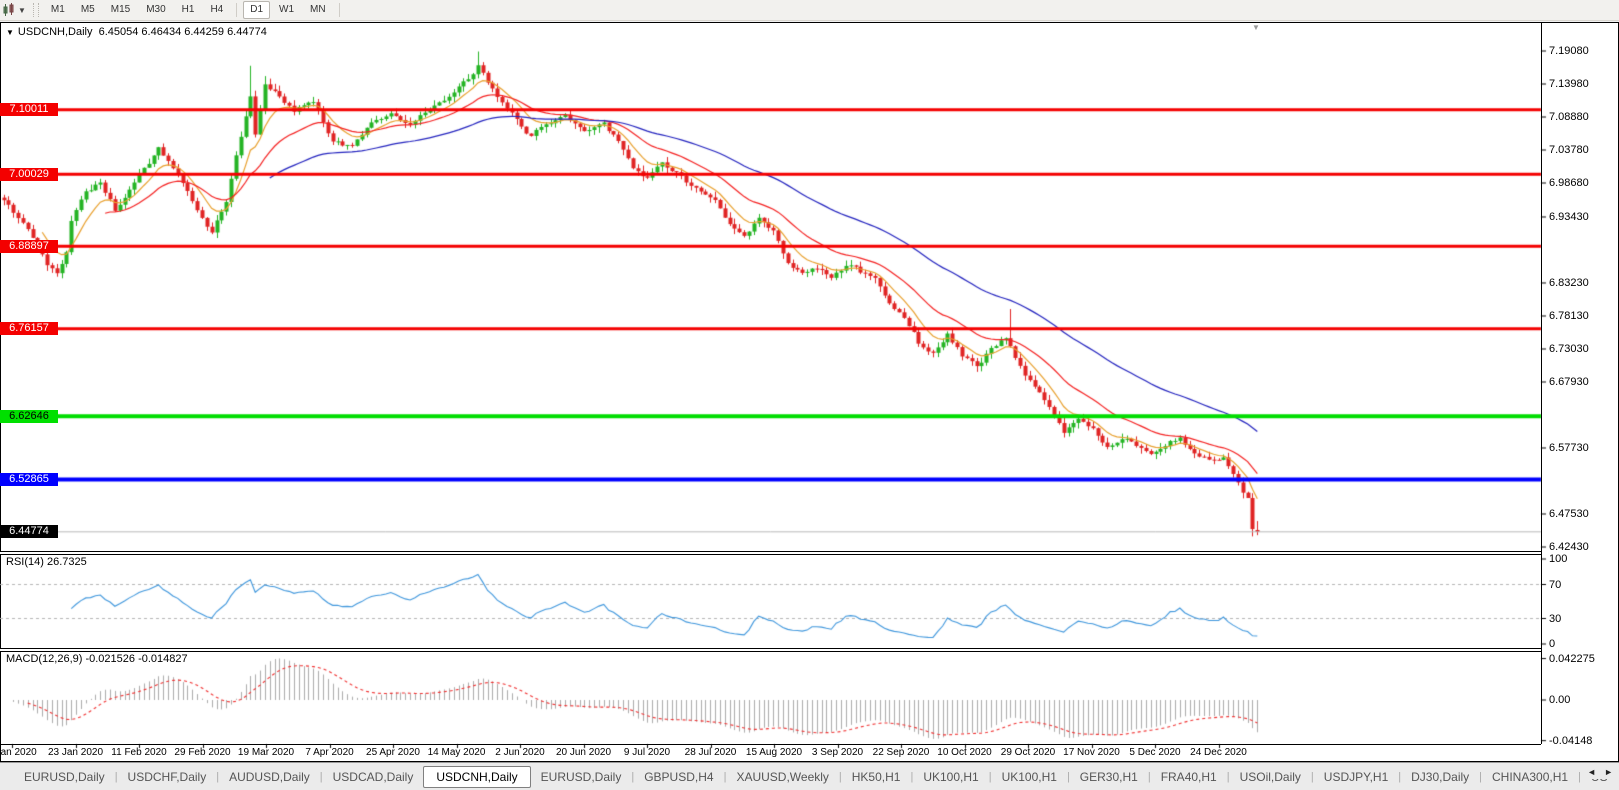 The height and width of the screenshot is (790, 1619). I want to click on chart-tab-dj30-daily: DJ30,Daily, so click(1440, 777).